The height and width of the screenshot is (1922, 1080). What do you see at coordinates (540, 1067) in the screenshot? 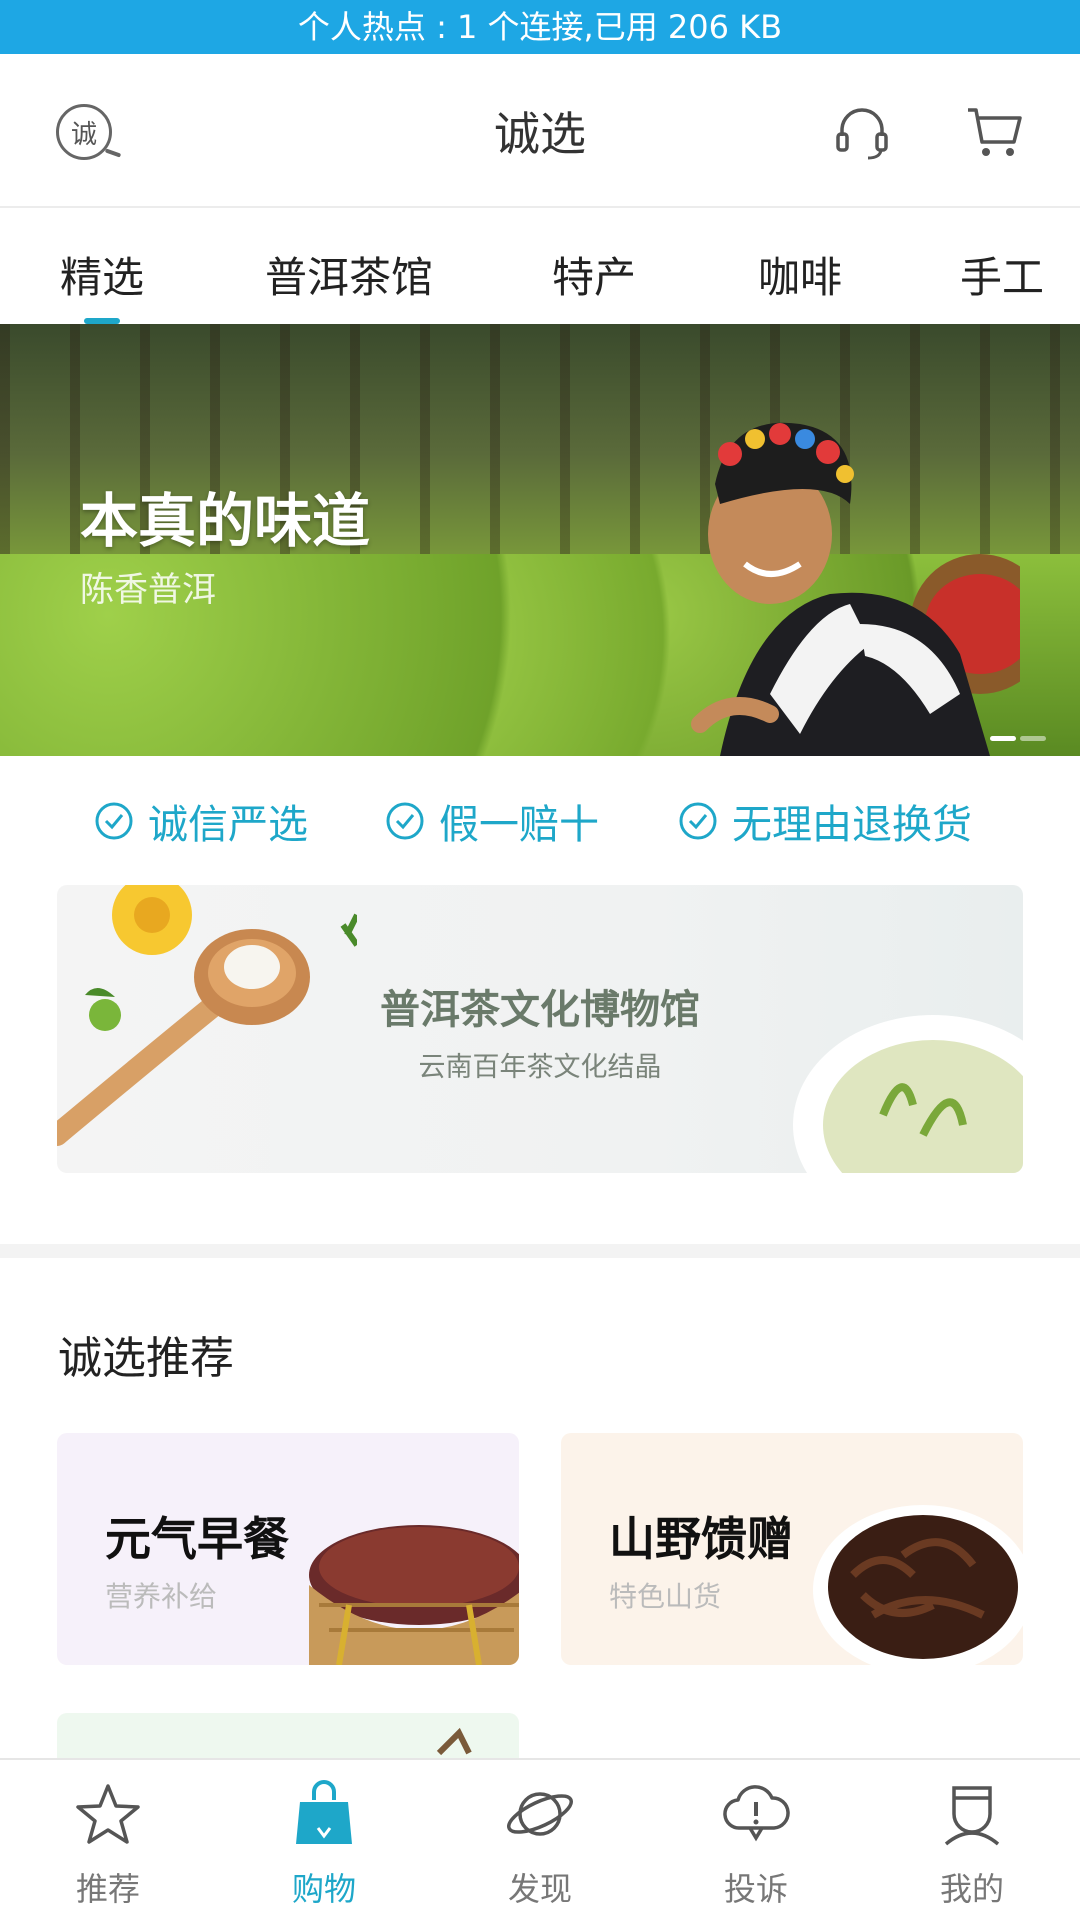
I see `museum-subtitle: 云南百年茶文化结晶` at bounding box center [540, 1067].